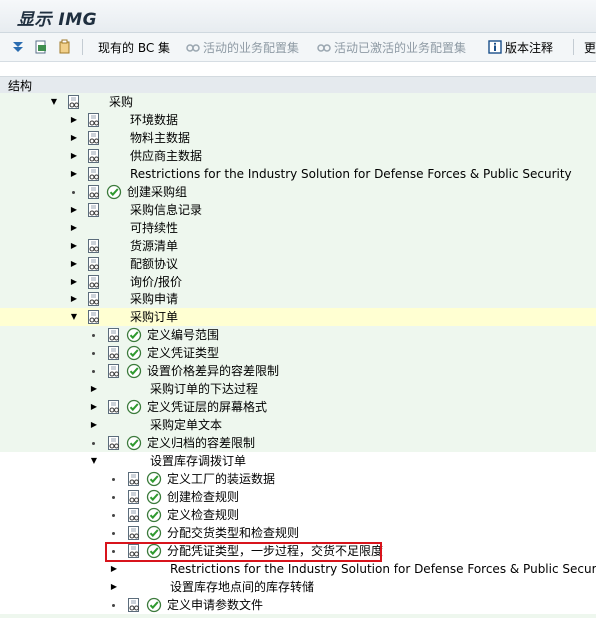 The width and height of the screenshot is (596, 618). Describe the element at coordinates (201, 443) in the screenshot. I see `tree-node-label: 定义归档的容差限制` at that location.